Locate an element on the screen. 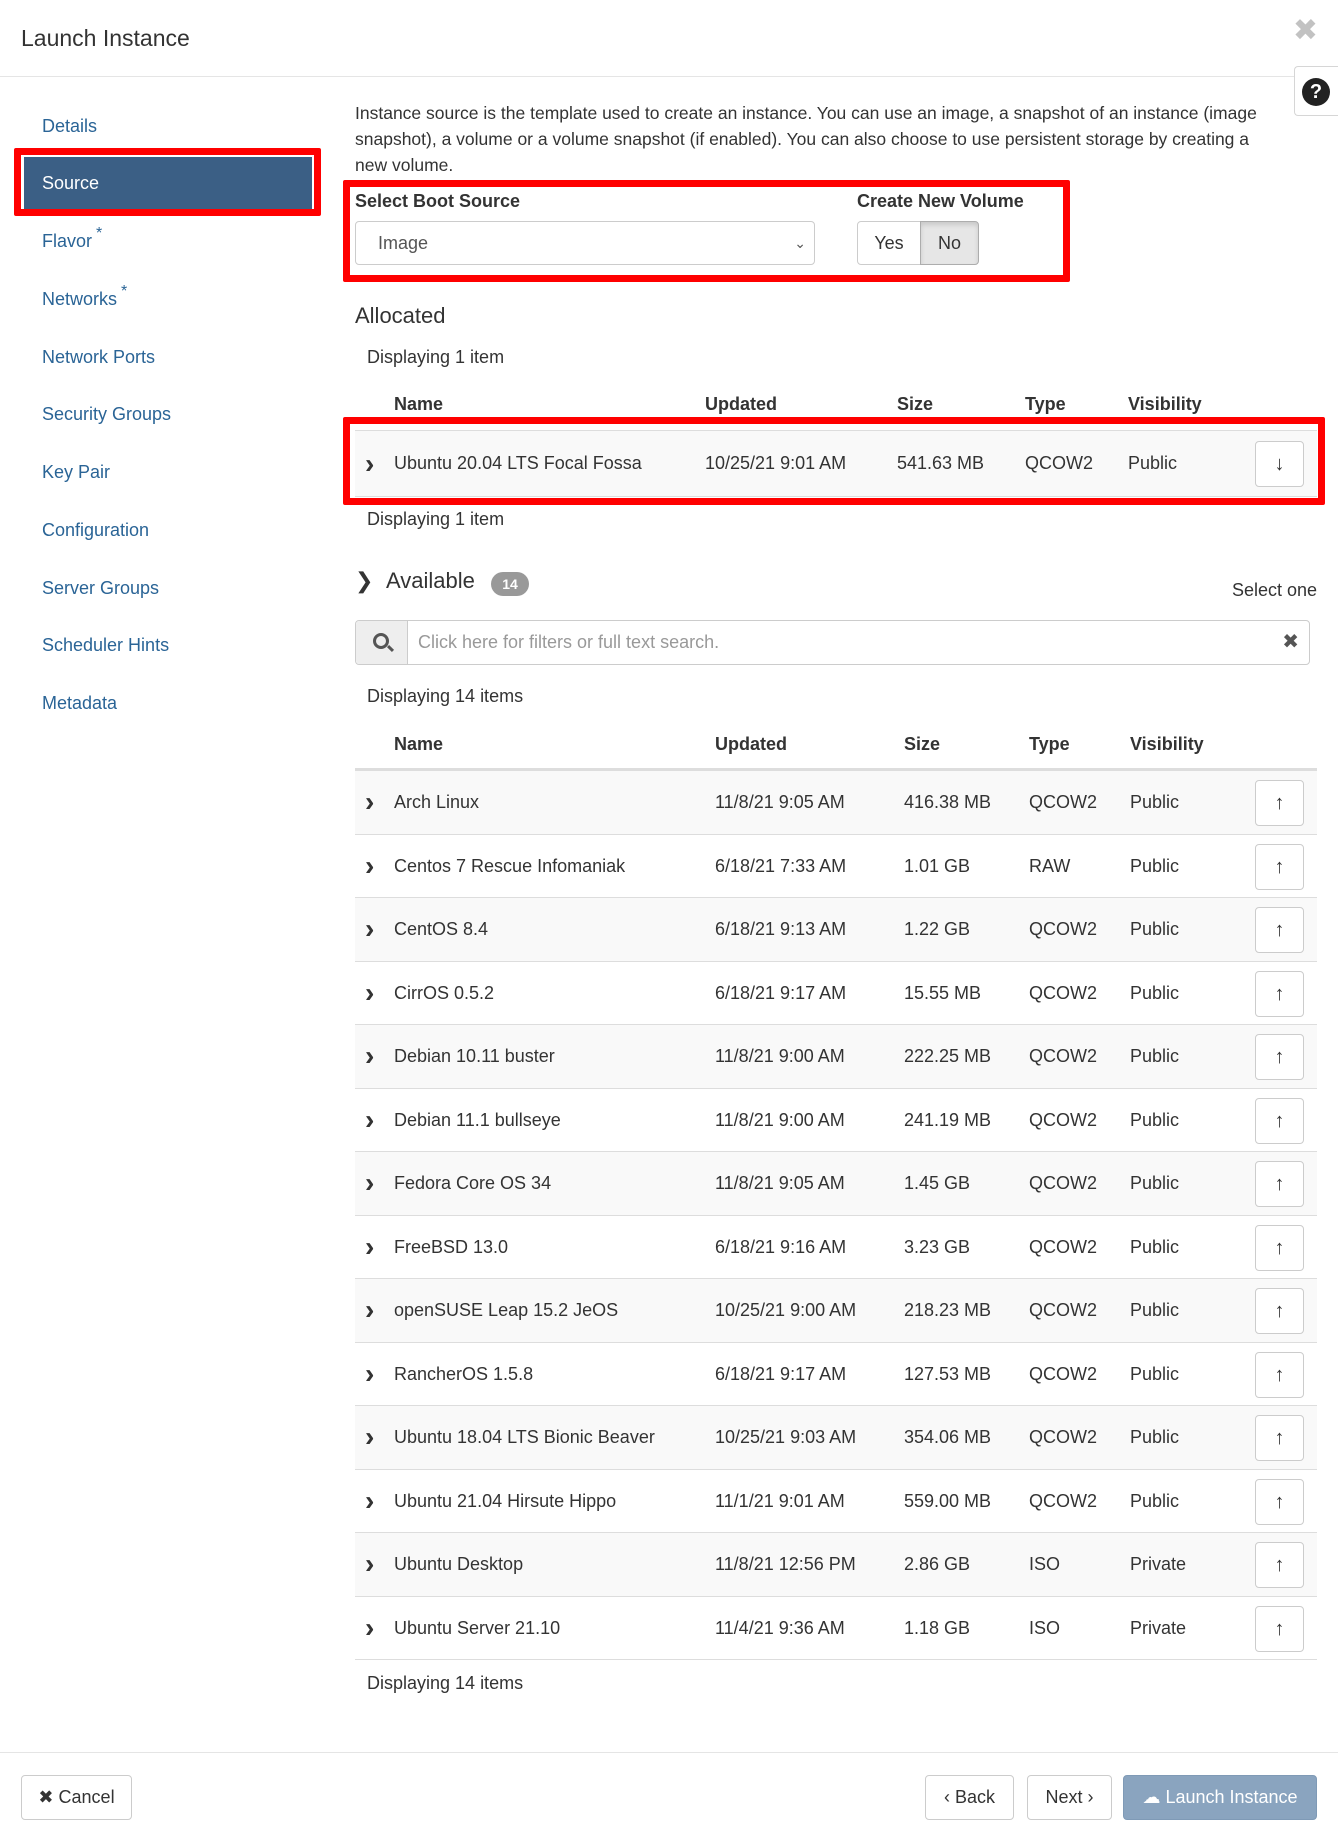  sidebar-item-network-ports: Network Ports is located at coordinates (168, 357).